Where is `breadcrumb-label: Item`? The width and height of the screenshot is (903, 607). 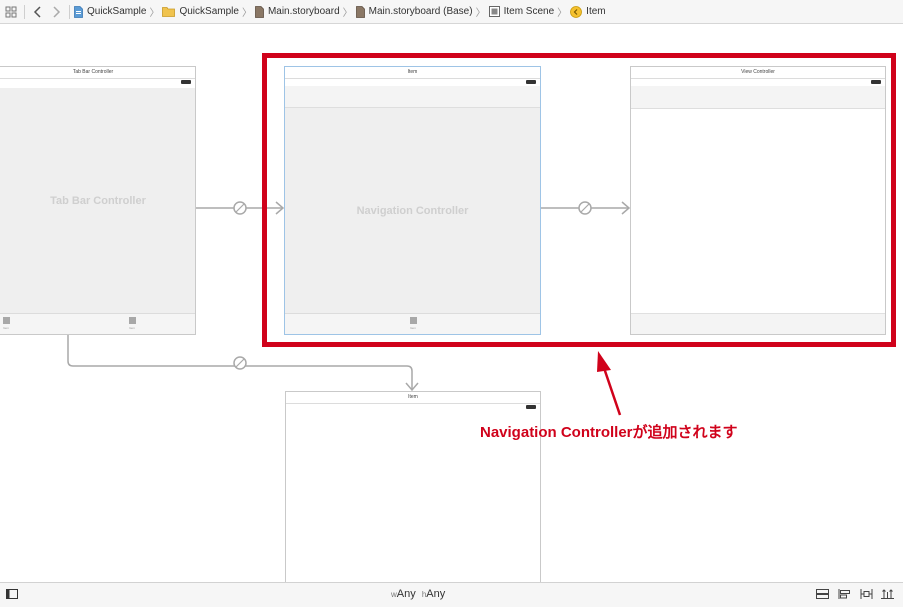
breadcrumb-label: Item is located at coordinates (596, 11).